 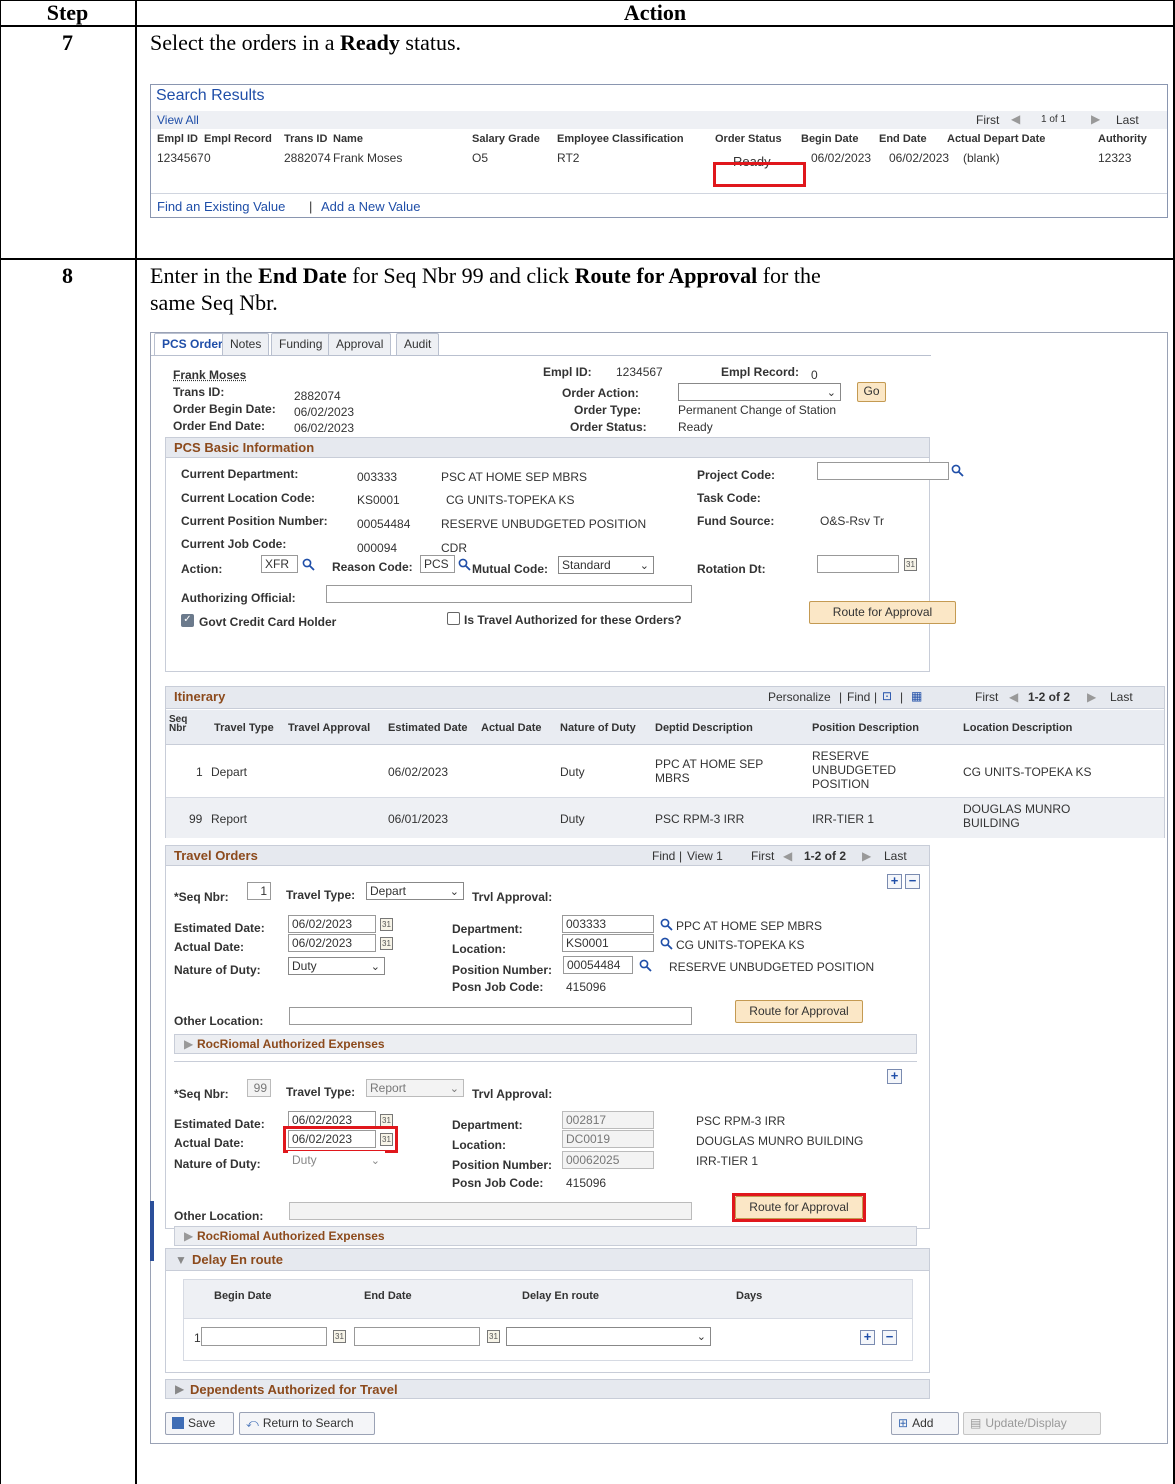 I want to click on delay-en-route-header: ▼ Delay En route, so click(x=547, y=1260).